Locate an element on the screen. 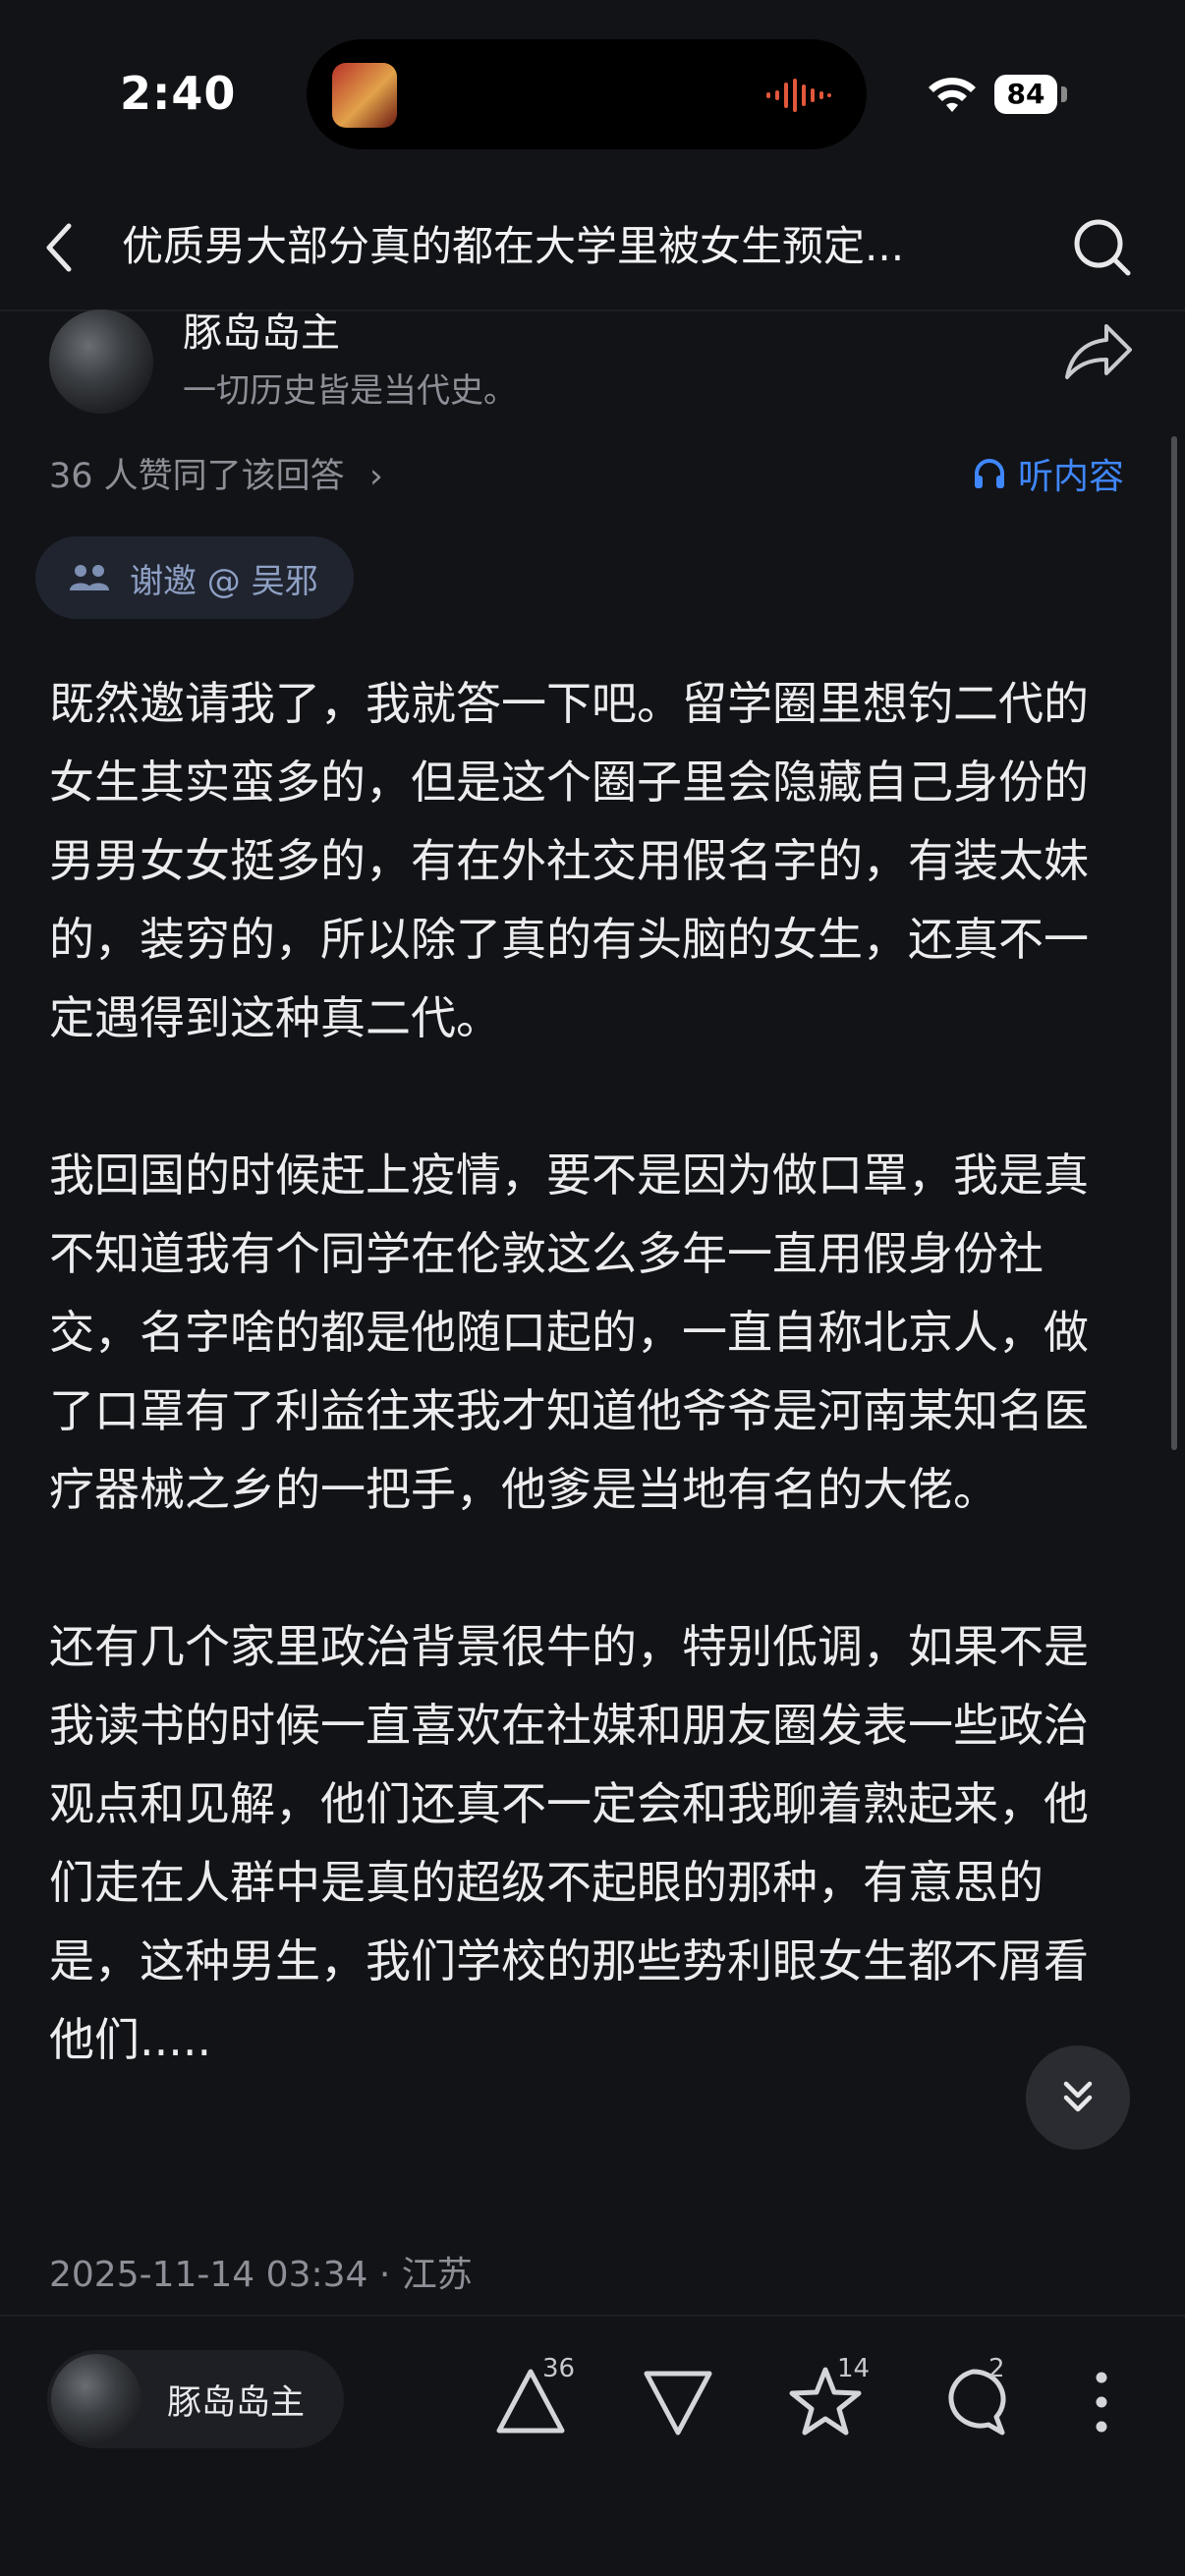 The width and height of the screenshot is (1185, 2576). upvote-summary: 36 人赞同了该回答 › is located at coordinates (216, 473).